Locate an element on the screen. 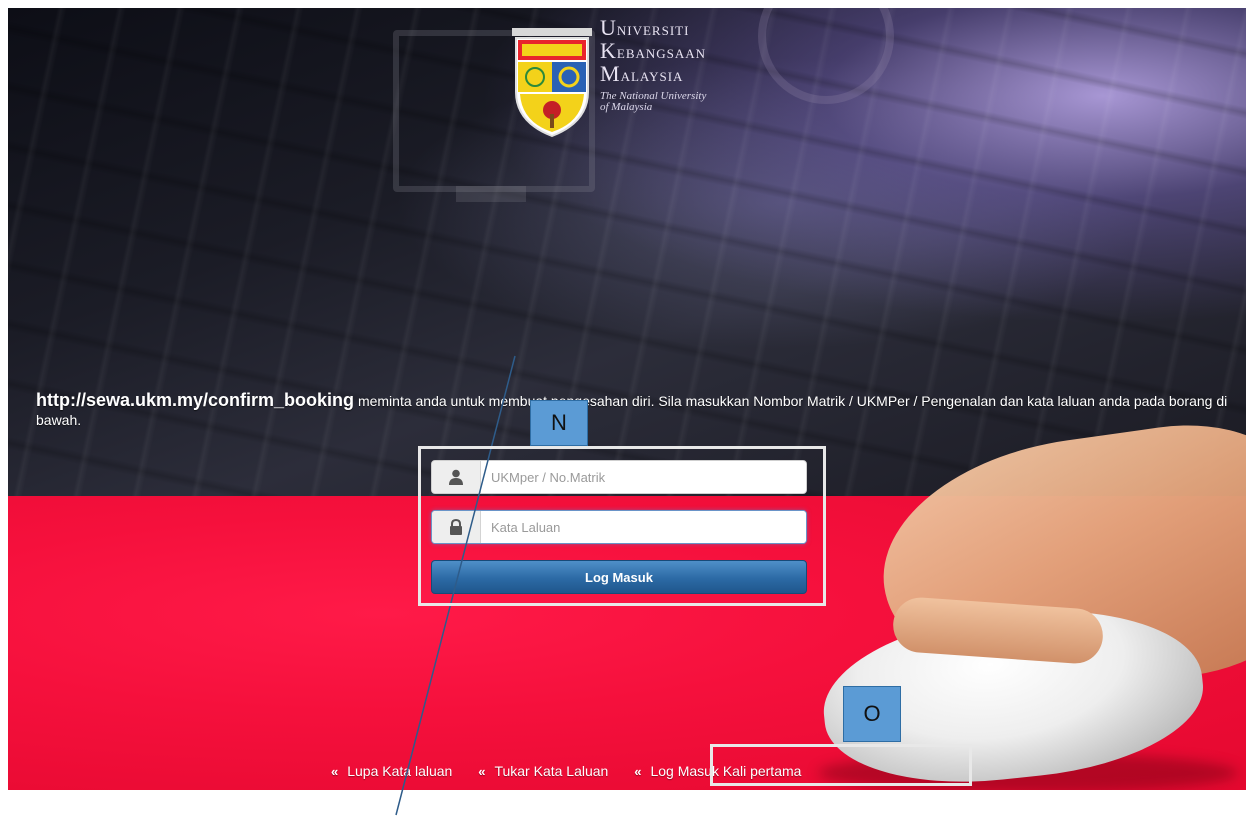 This screenshot has width=1246, height=820. annotation-box-n is located at coordinates (622, 526).